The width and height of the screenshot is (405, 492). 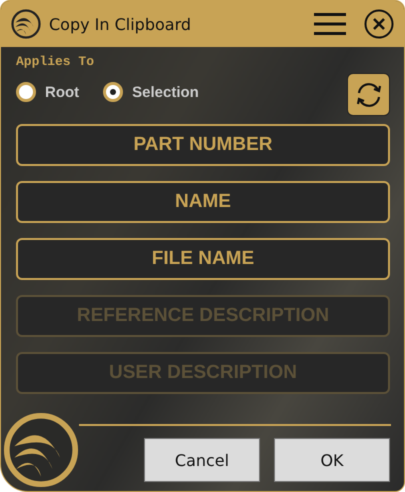 What do you see at coordinates (203, 259) in the screenshot?
I see `field-button: FILE NAME` at bounding box center [203, 259].